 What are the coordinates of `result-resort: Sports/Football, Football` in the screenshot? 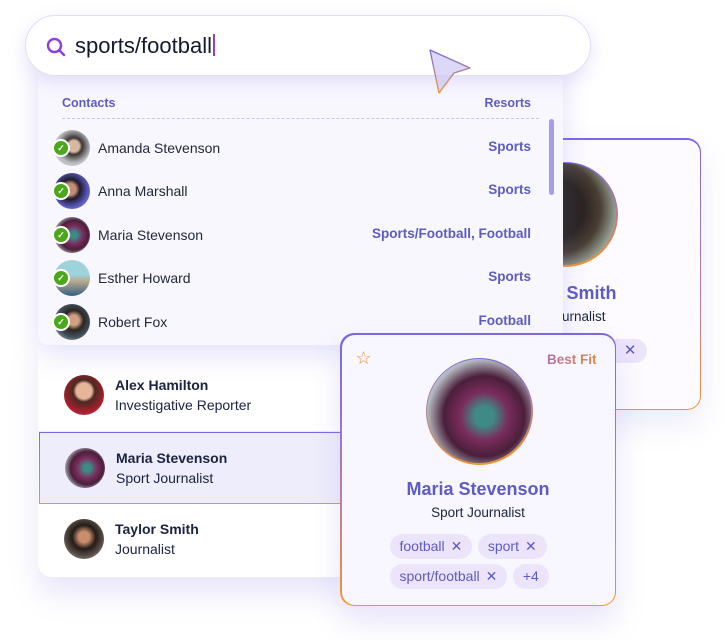 It's located at (451, 233).